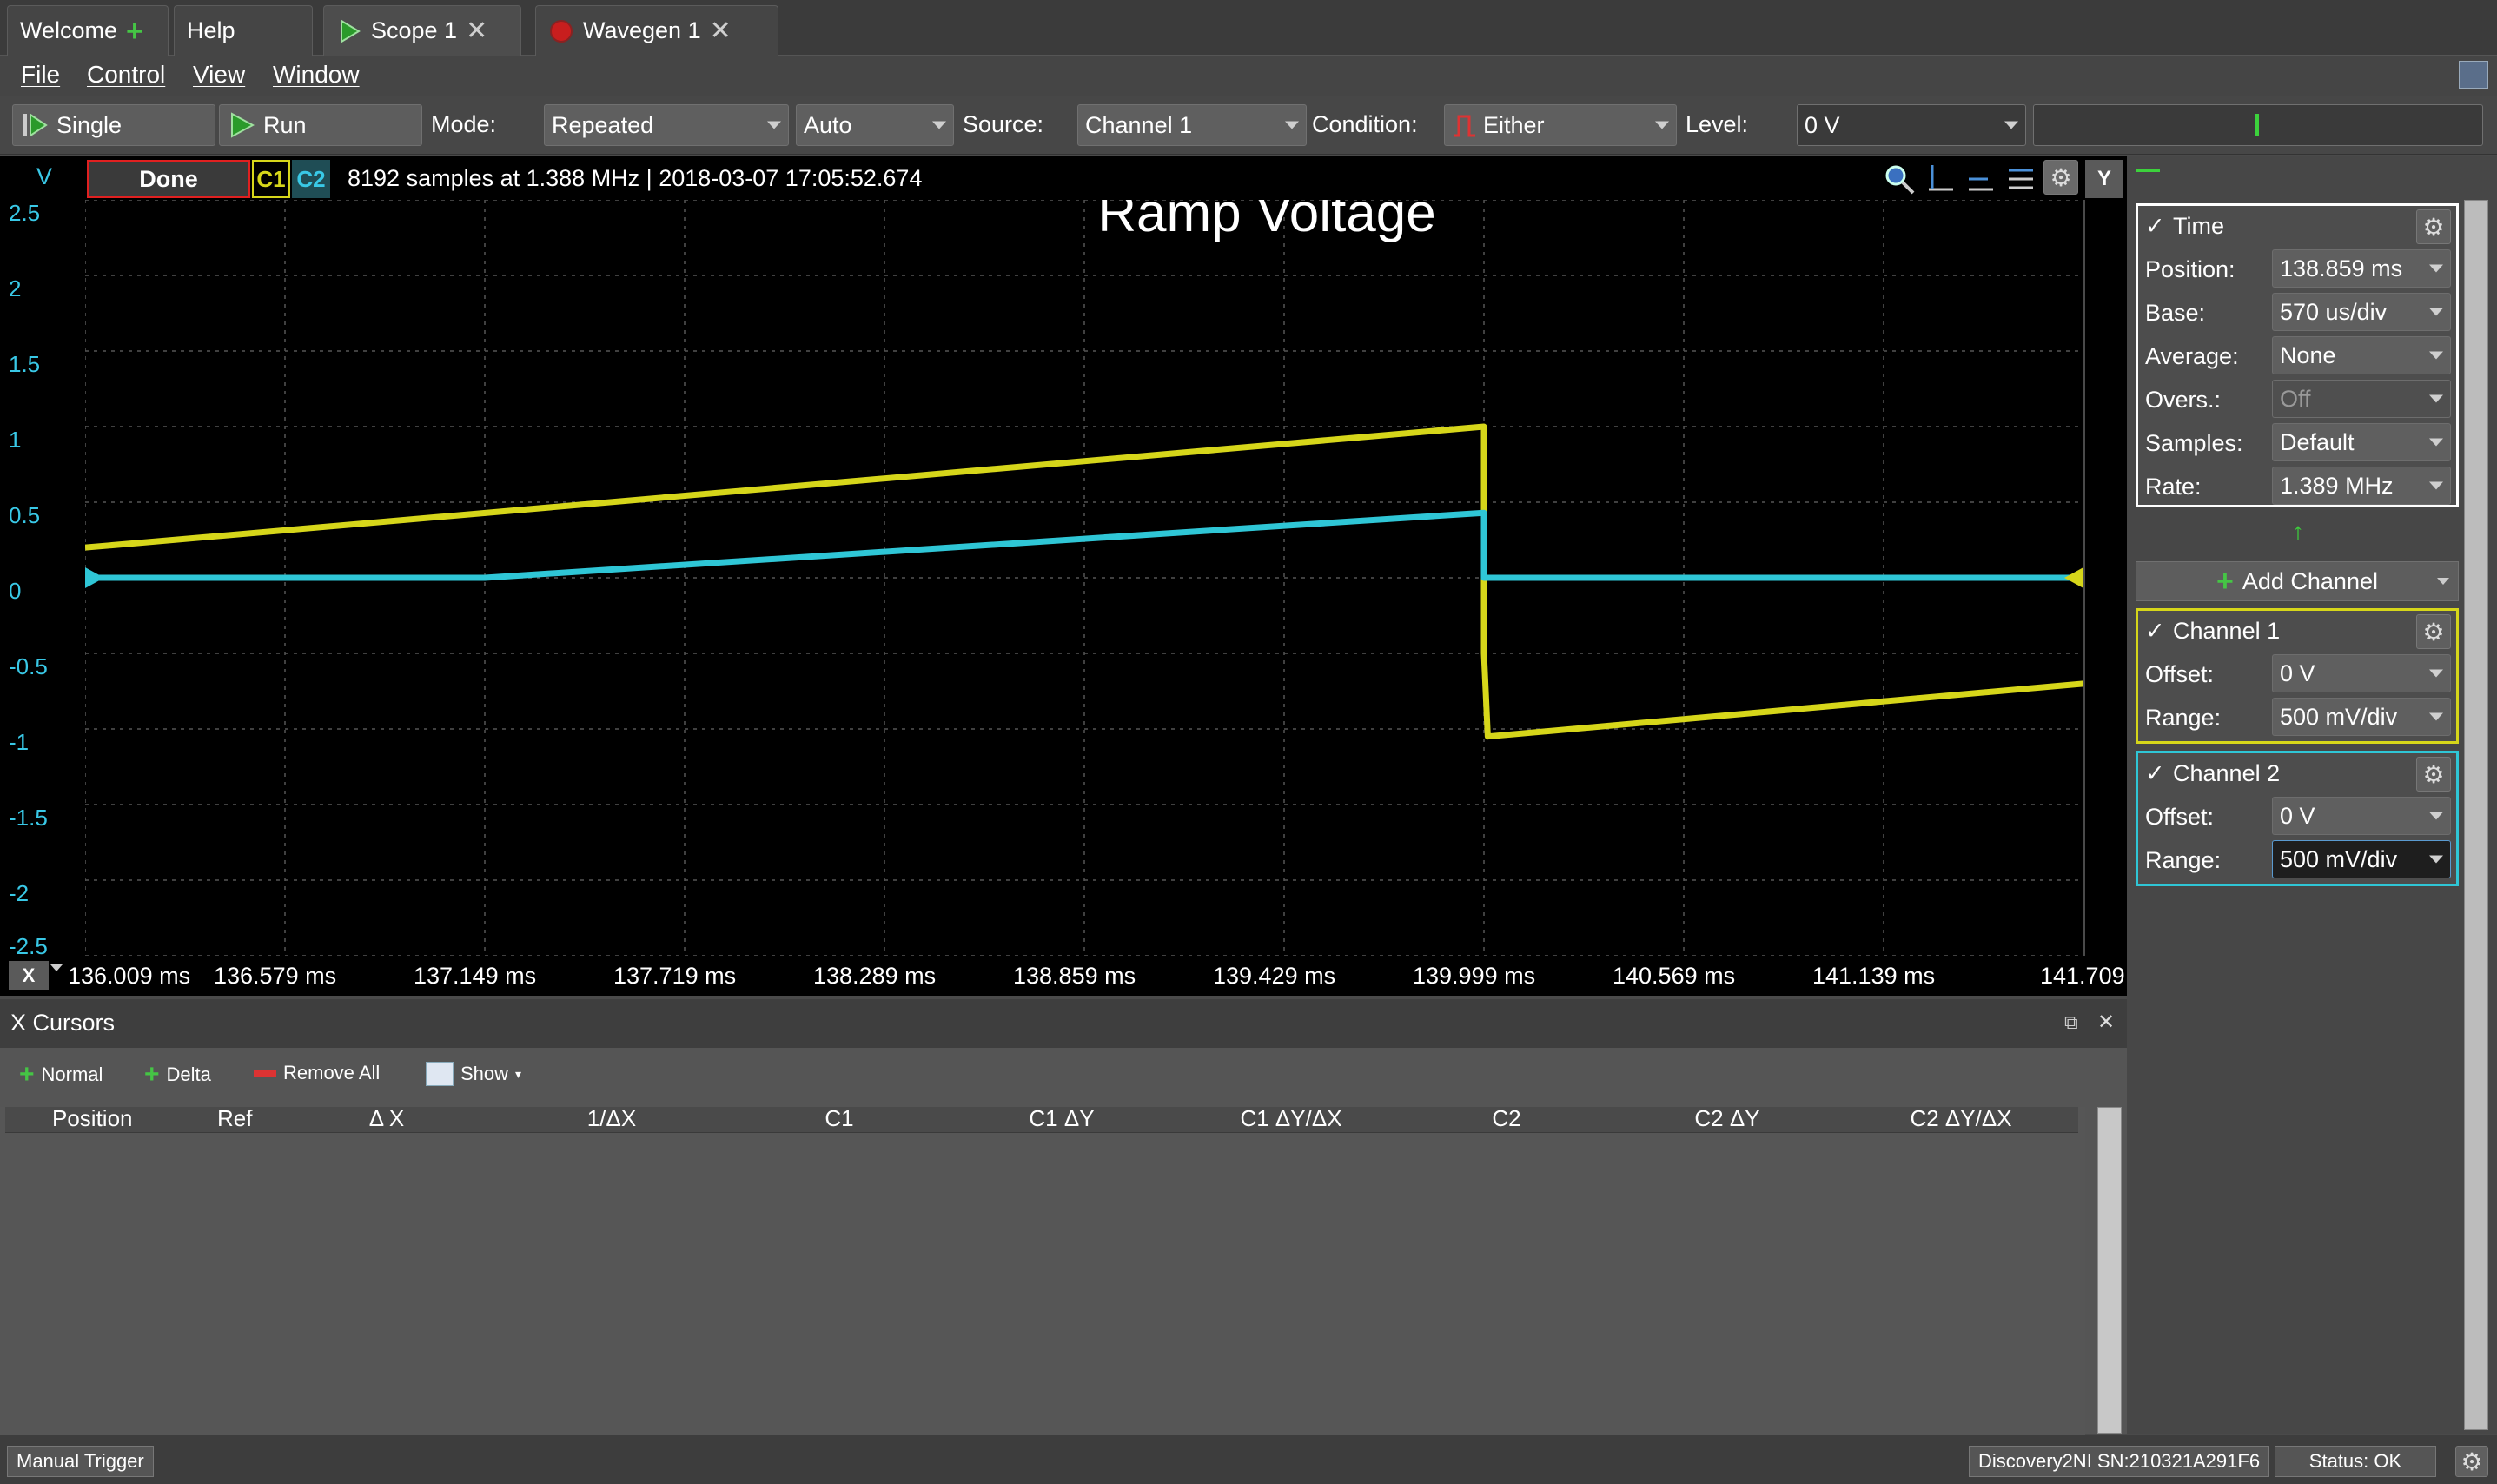  Describe the element at coordinates (219, 75) in the screenshot. I see `menu-view: View` at that location.